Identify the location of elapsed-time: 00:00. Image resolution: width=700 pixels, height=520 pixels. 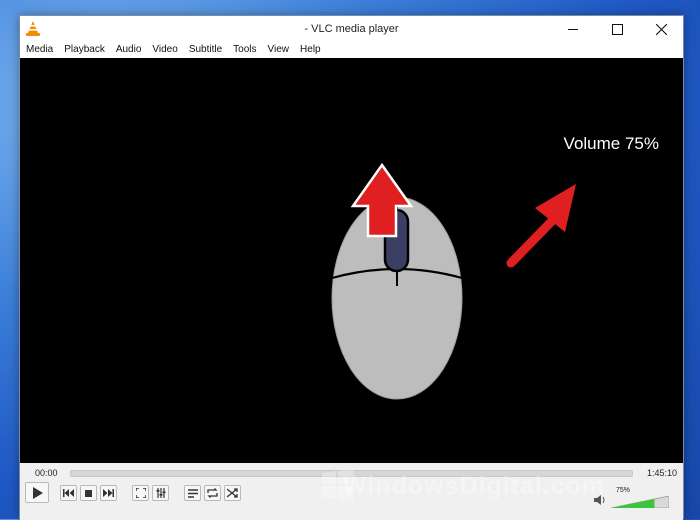
(46, 473).